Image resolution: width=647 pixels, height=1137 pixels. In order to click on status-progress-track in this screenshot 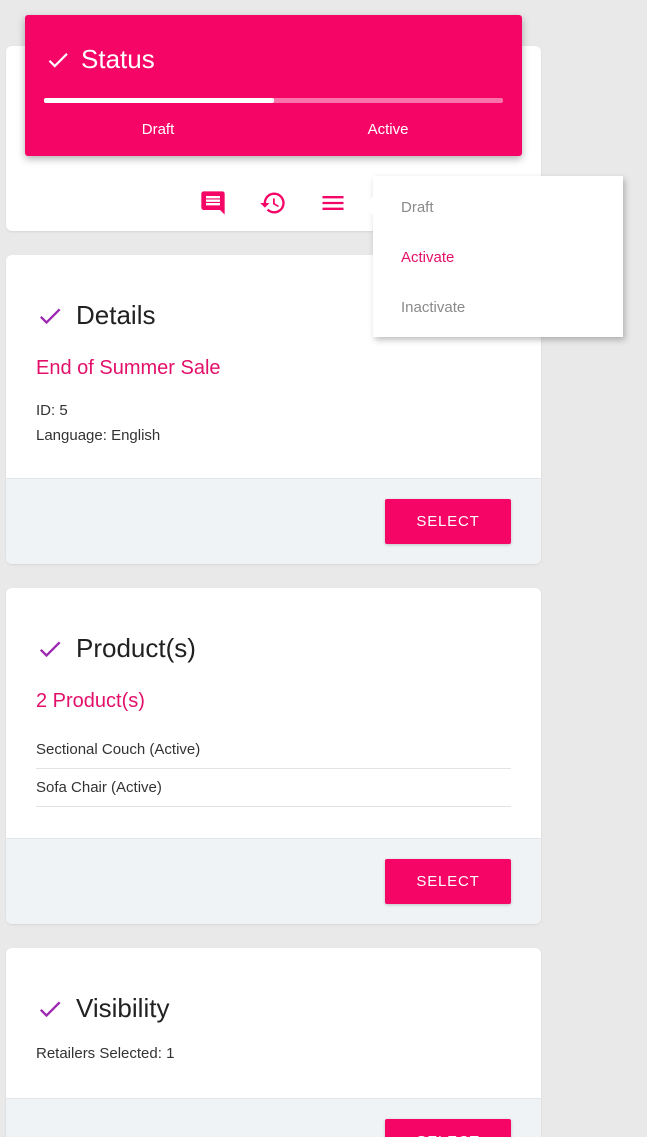, I will do `click(273, 100)`.